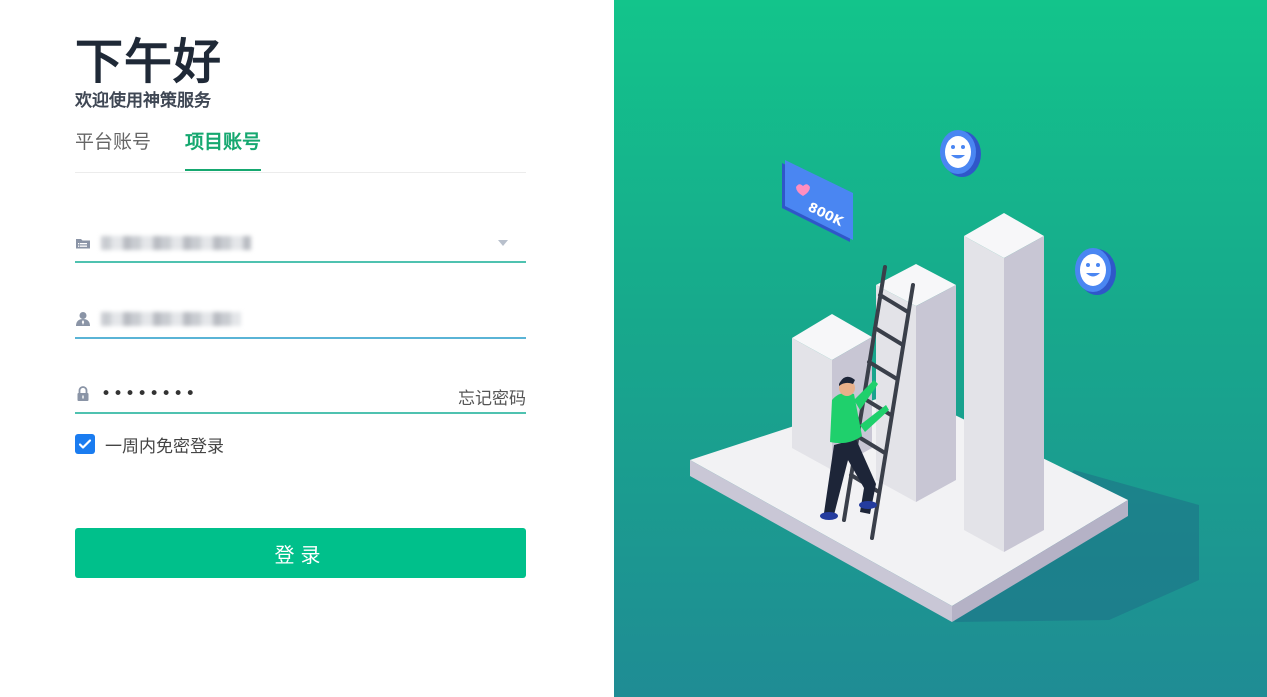 The image size is (1267, 697). Describe the element at coordinates (113, 147) in the screenshot. I see `tab-platform-account: 平台账号` at that location.